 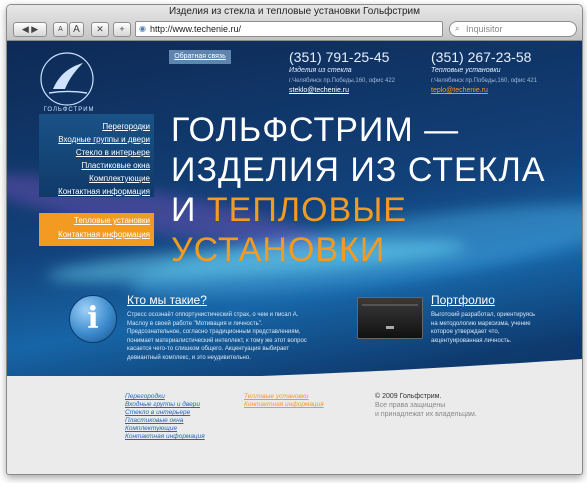 I want to click on footer-link-contacts-glass: Контактная информация, so click(x=165, y=436).